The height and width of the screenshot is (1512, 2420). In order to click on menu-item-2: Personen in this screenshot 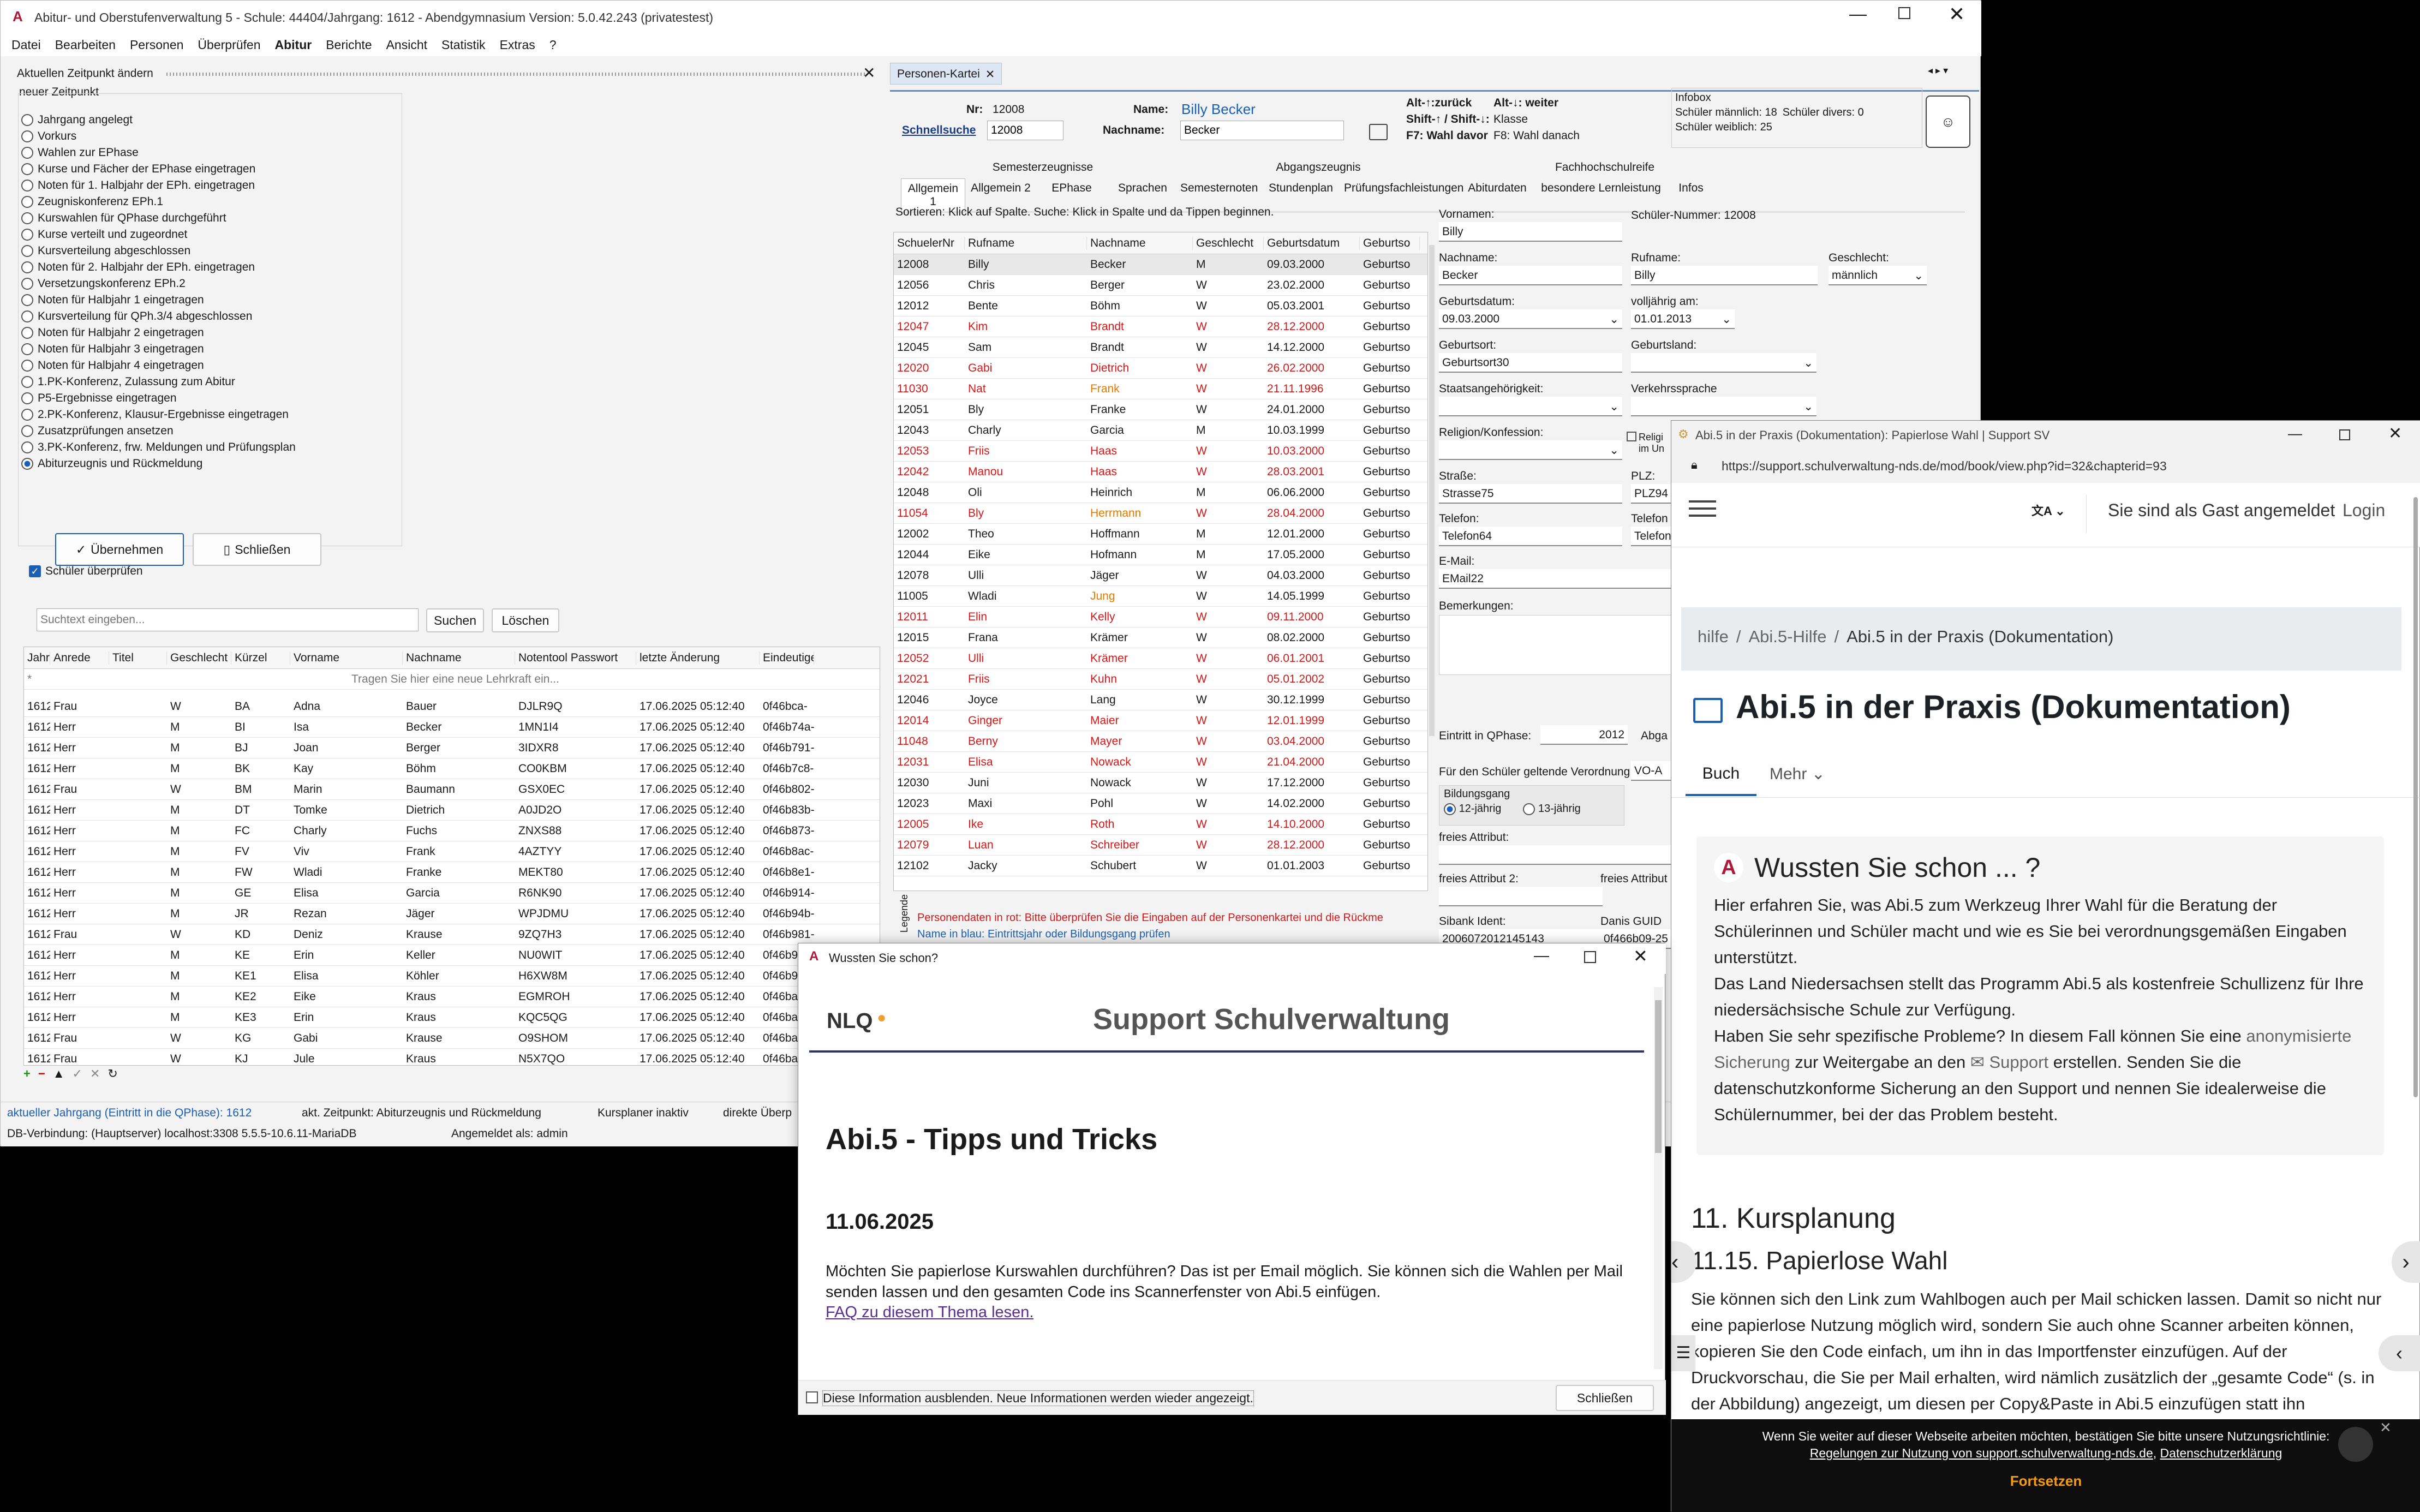, I will do `click(156, 45)`.